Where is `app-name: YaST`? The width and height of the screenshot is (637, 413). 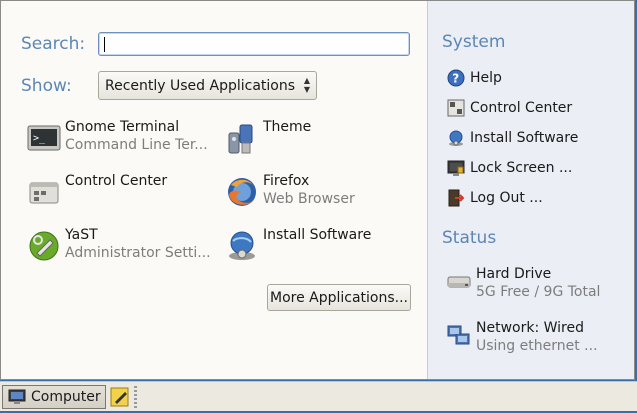
app-name: YaST is located at coordinates (81, 235).